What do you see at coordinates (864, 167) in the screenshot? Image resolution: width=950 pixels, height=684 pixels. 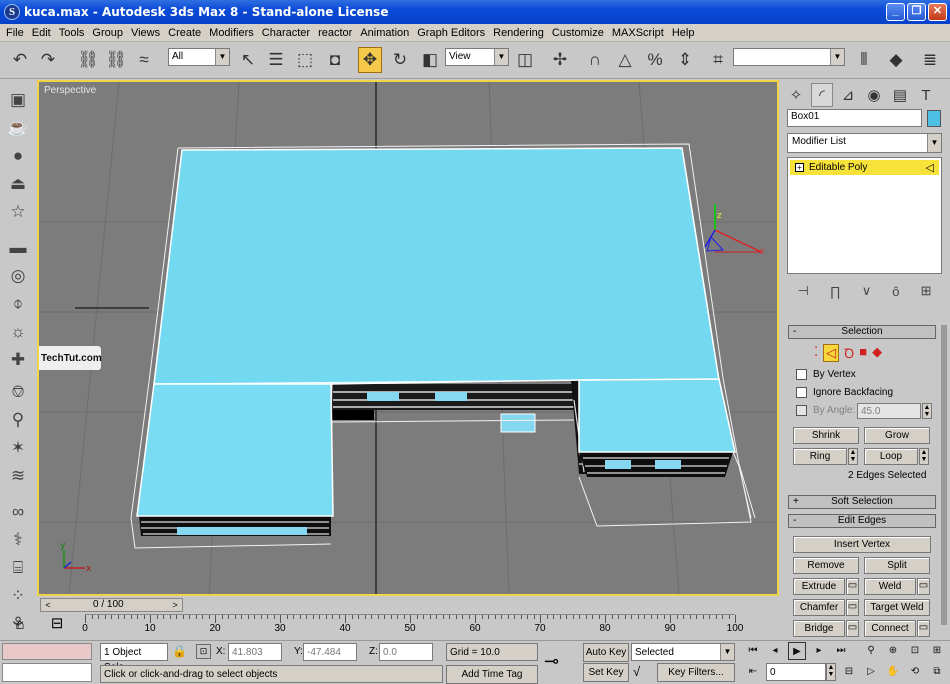 I see `stack-item-editable-poly: + Editable Poly ◁` at bounding box center [864, 167].